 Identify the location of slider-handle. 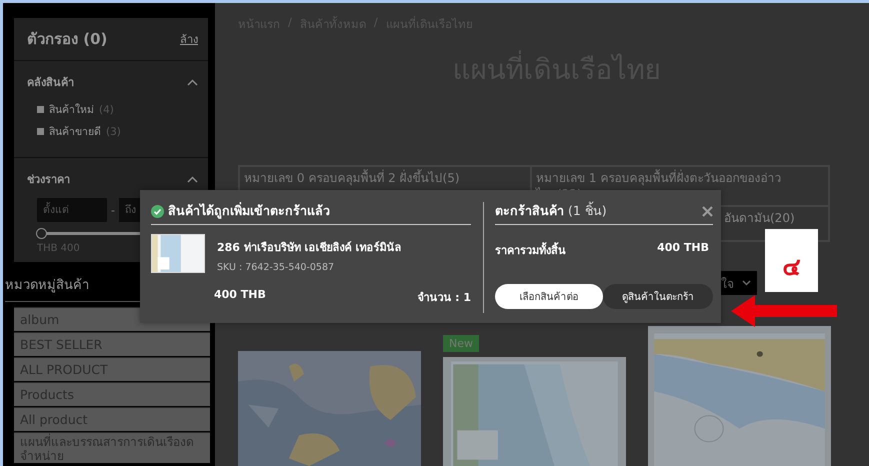
(41, 233).